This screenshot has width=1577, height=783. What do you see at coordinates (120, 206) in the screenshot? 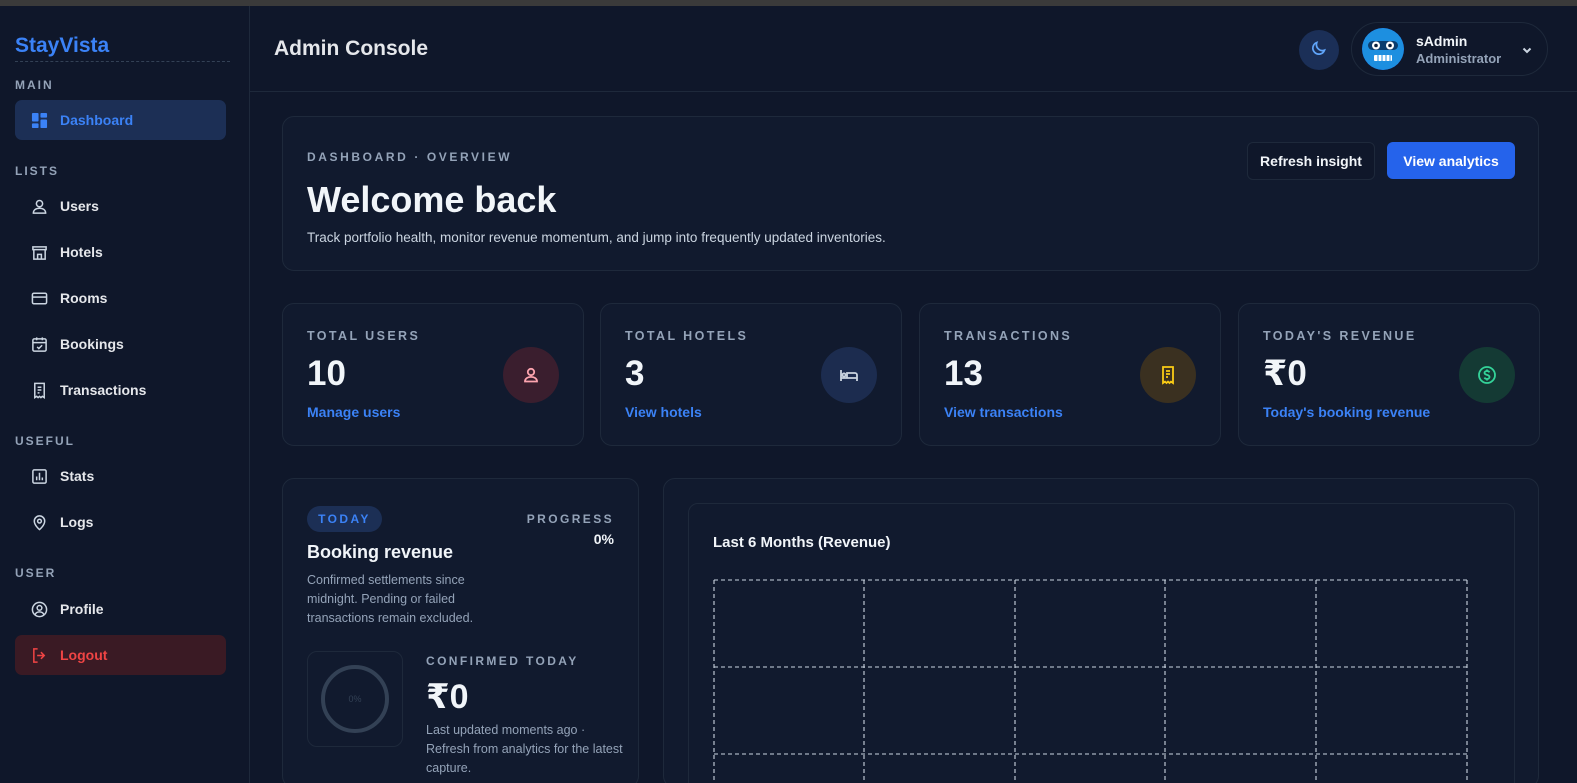
I see `sidebar-item-users: Users` at bounding box center [120, 206].